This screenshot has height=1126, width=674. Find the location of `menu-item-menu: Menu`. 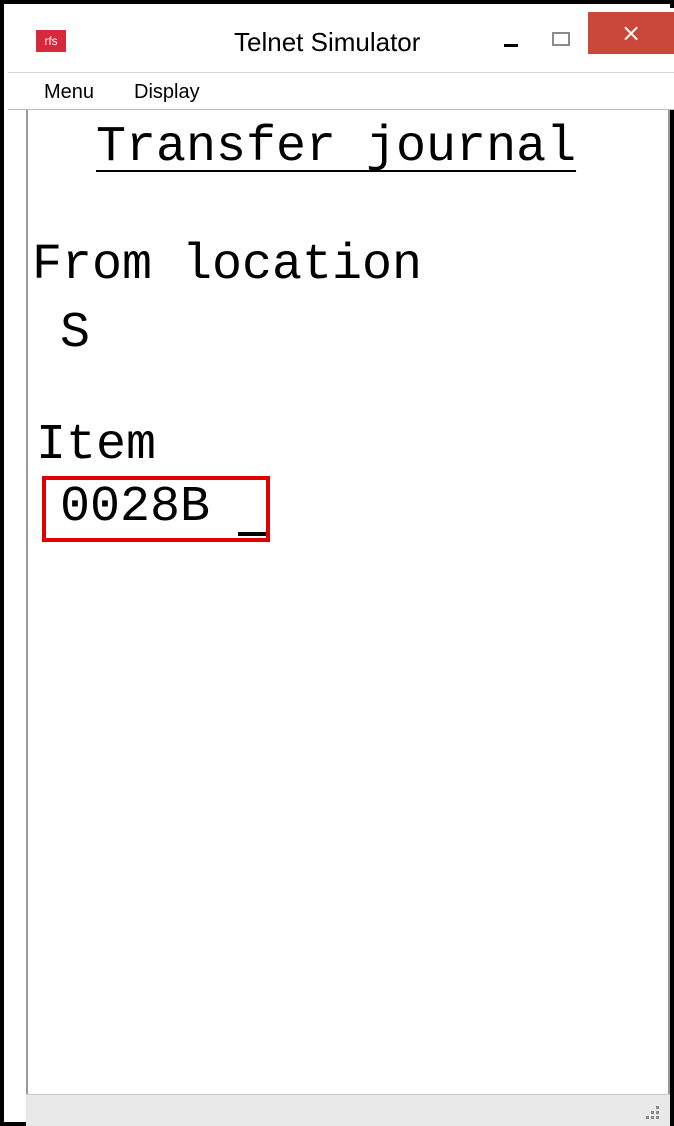

menu-item-menu: Menu is located at coordinates (69, 92).